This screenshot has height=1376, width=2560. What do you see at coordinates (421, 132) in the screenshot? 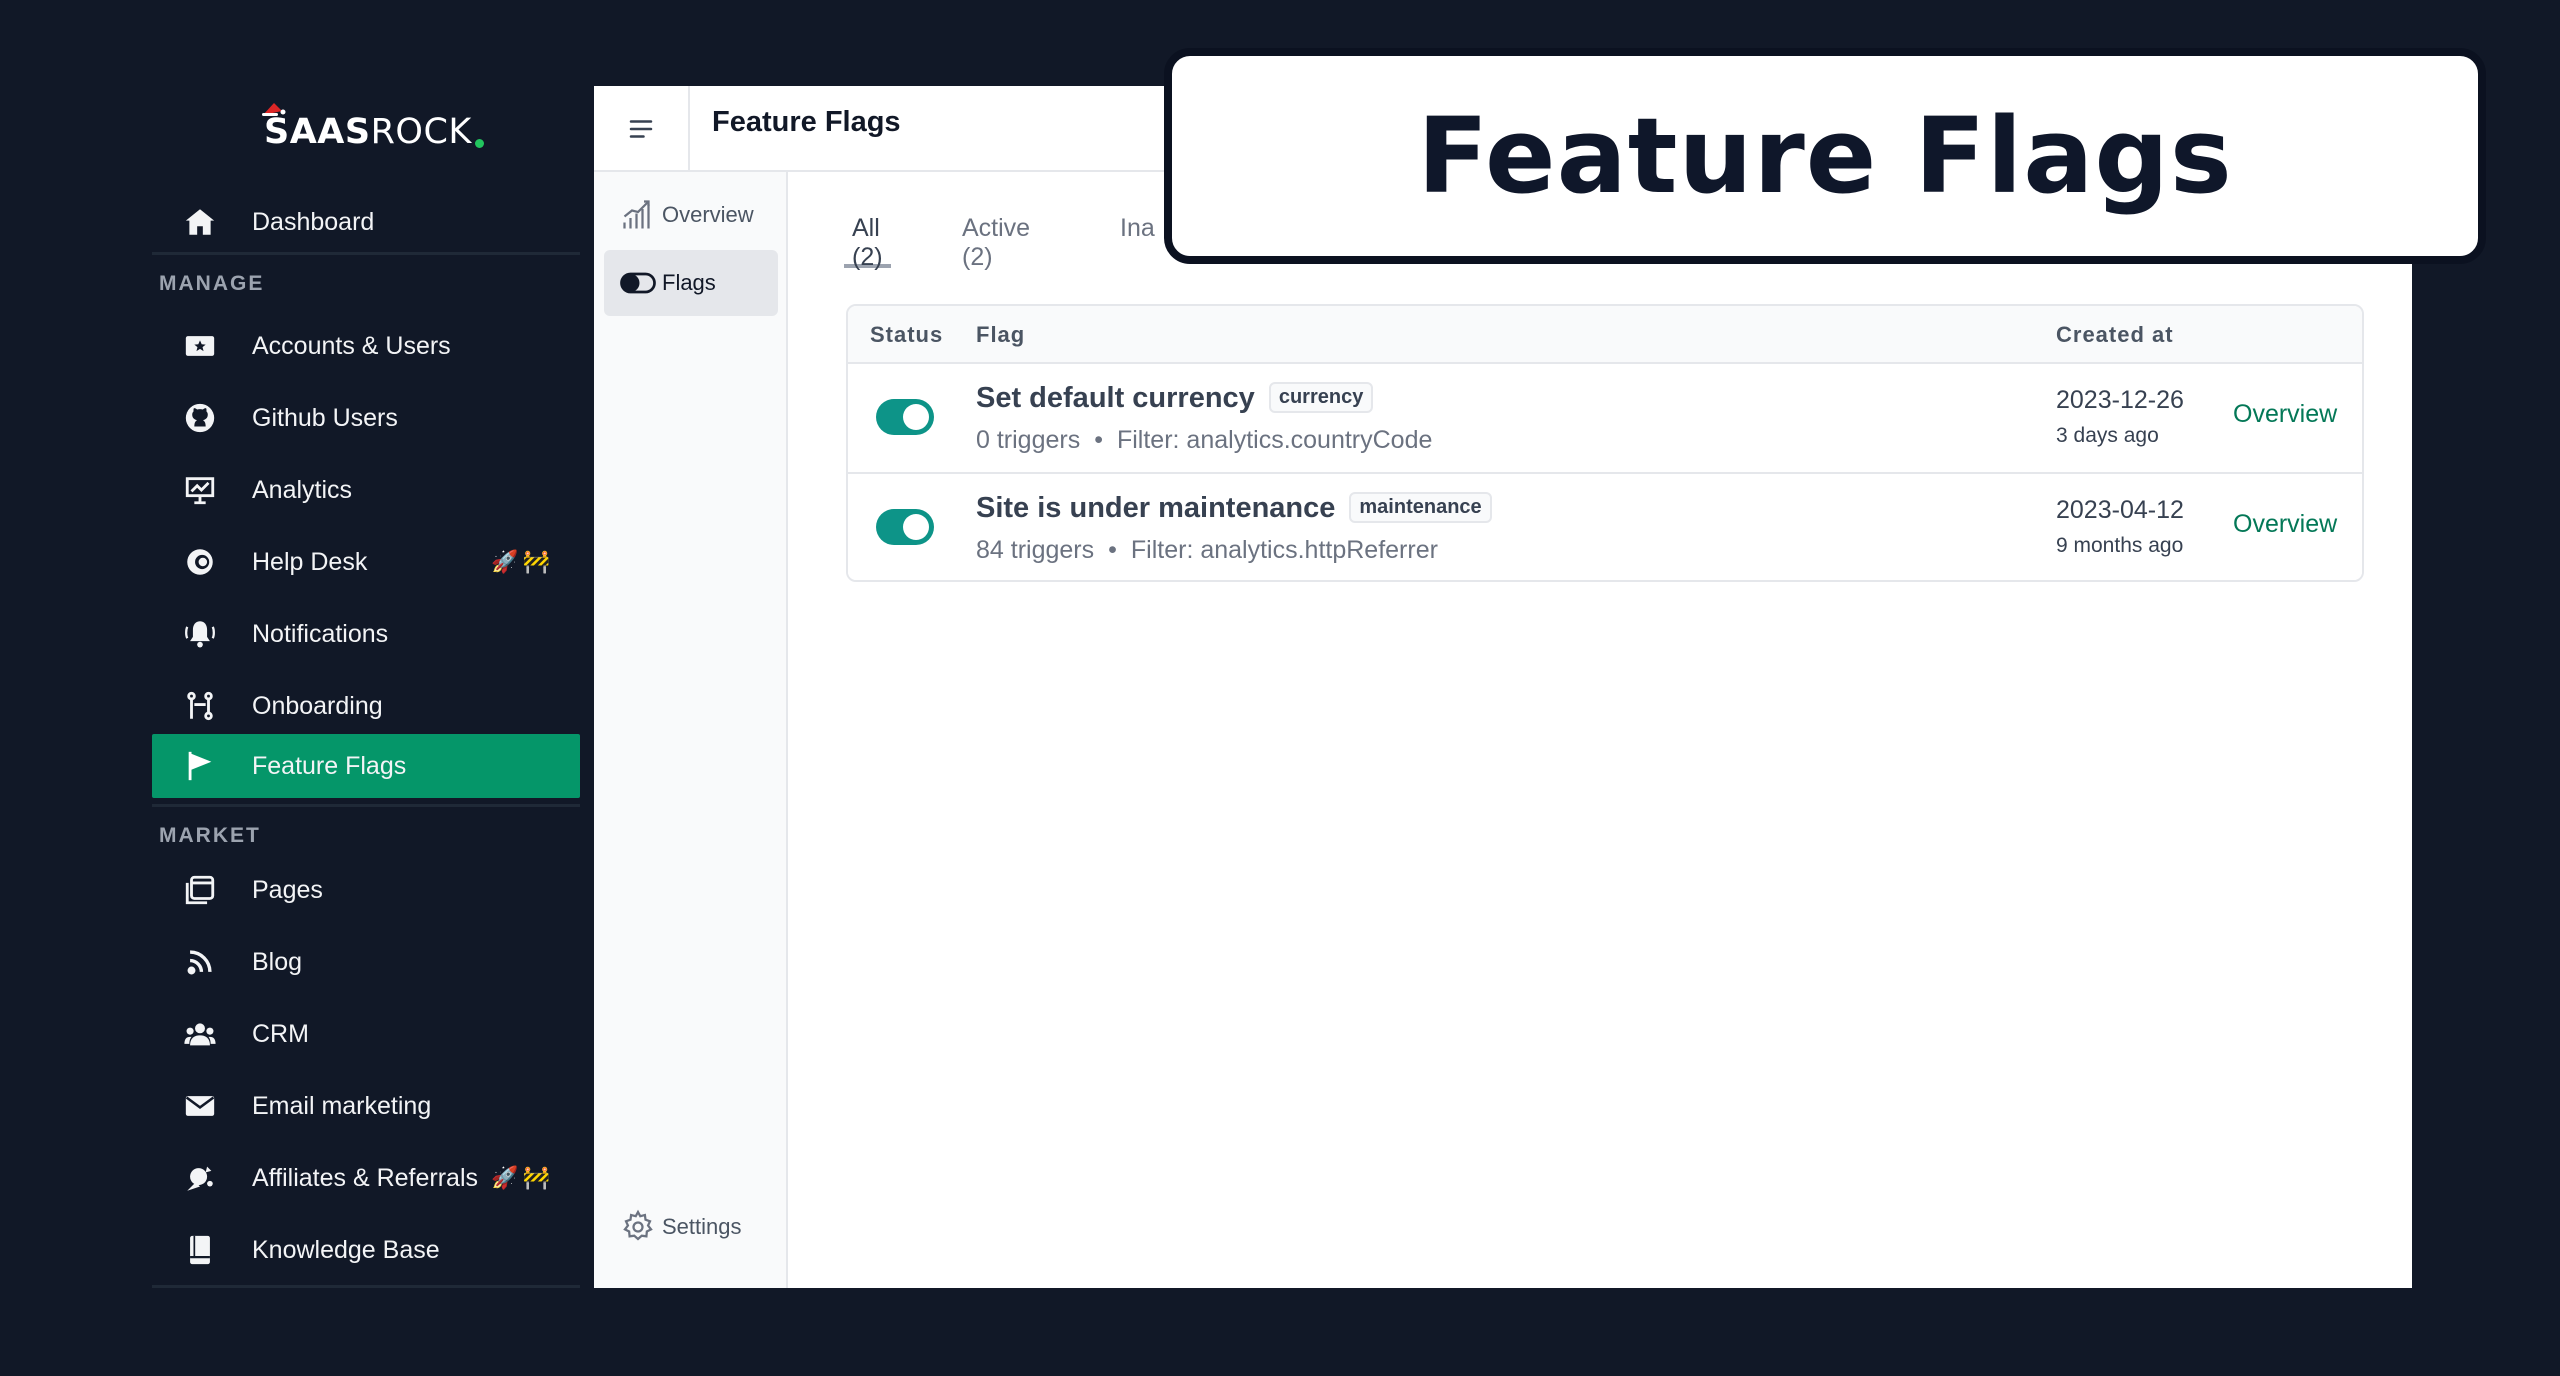
I see `logo-regular-text: ROCK` at bounding box center [421, 132].